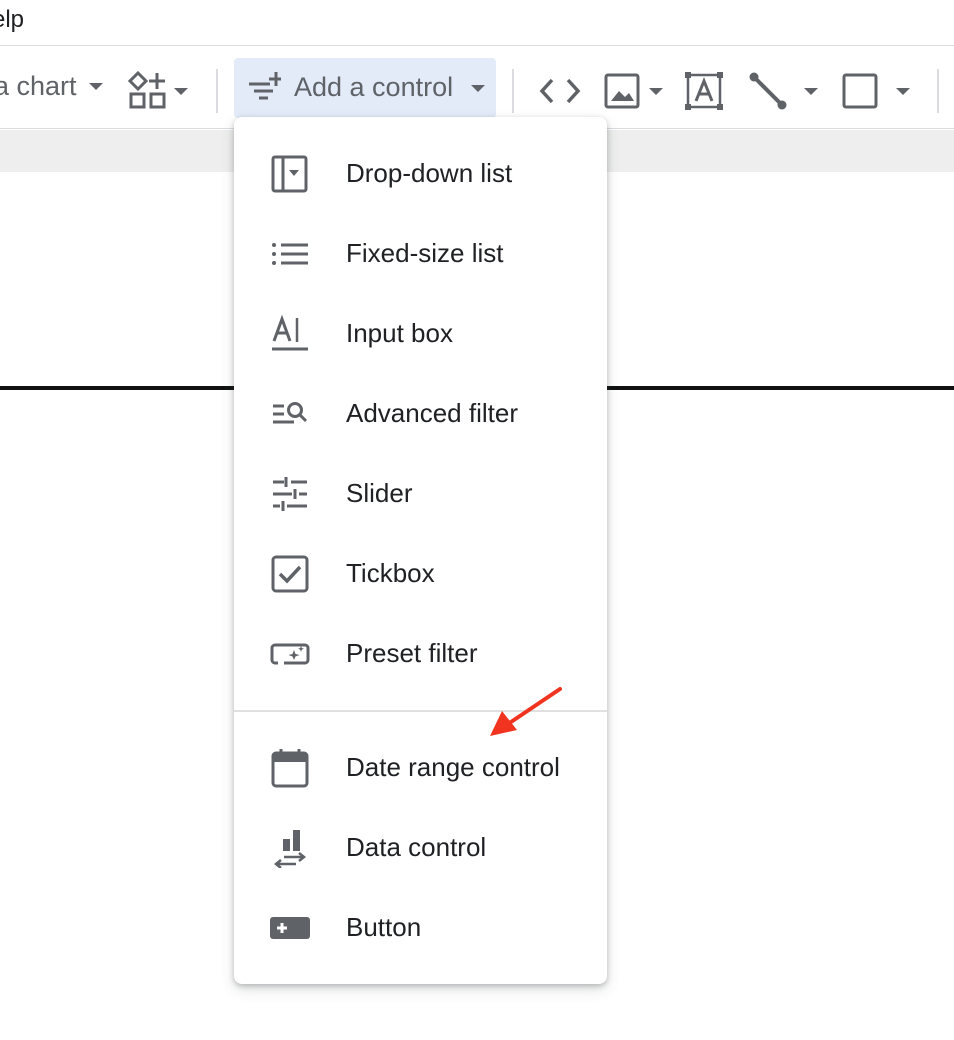 The image size is (954, 1040). I want to click on menu-item-fixed-size-list: Fixed-size list, so click(420, 254).